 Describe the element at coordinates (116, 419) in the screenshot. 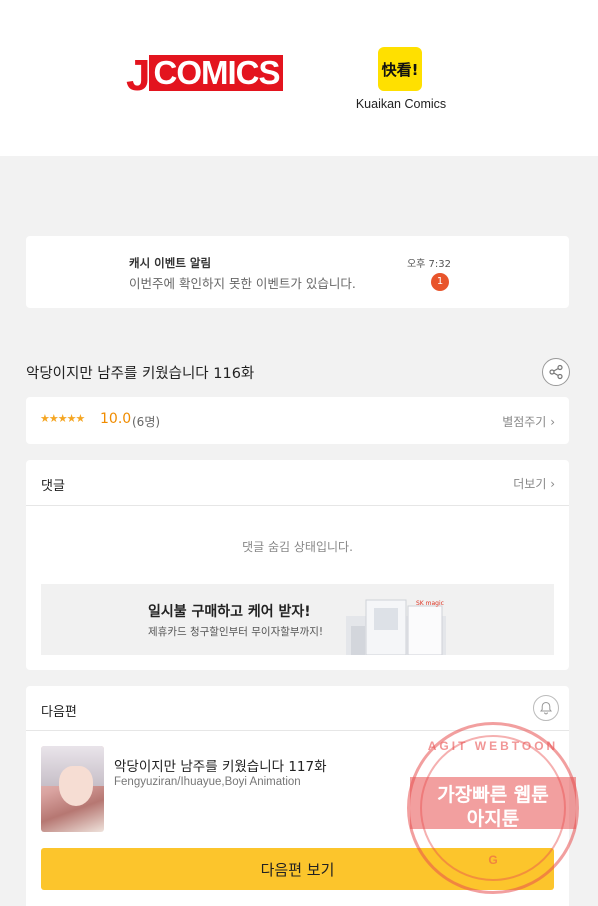

I see `rating-score: 10.0` at that location.